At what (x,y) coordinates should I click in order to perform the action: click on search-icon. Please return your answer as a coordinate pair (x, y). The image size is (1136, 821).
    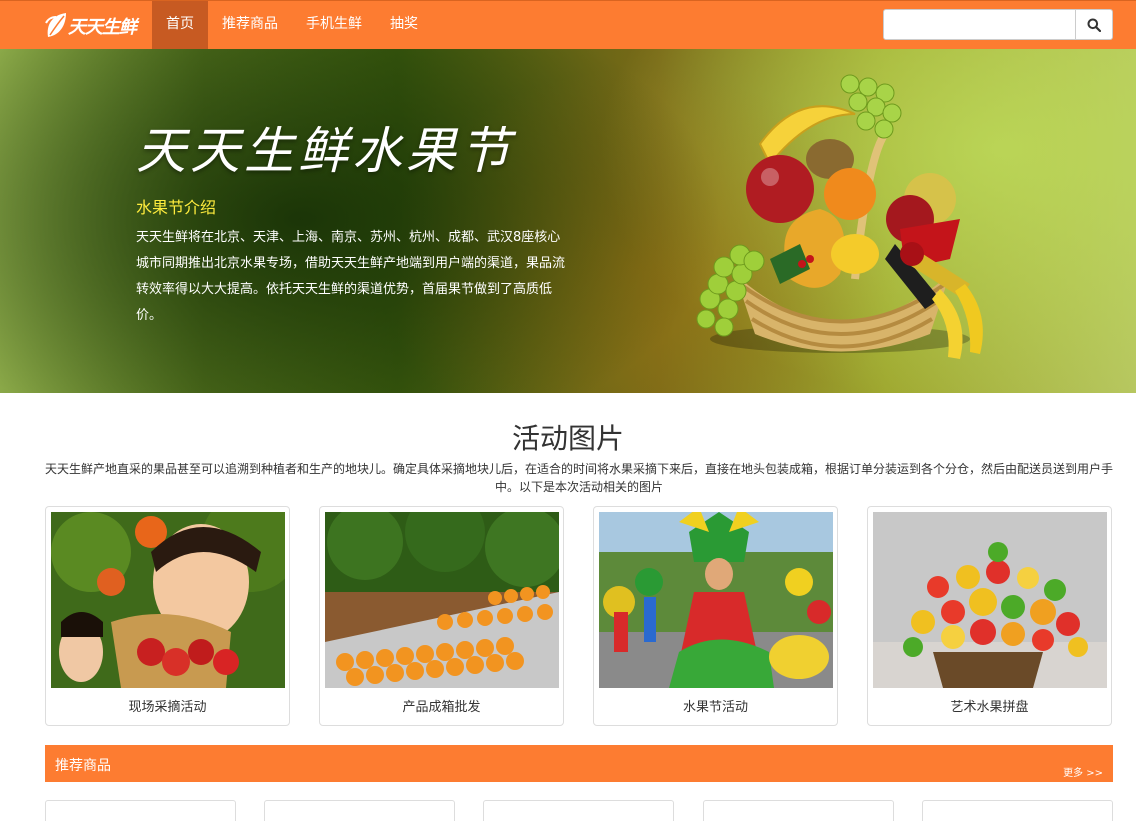
    Looking at the image, I should click on (1094, 25).